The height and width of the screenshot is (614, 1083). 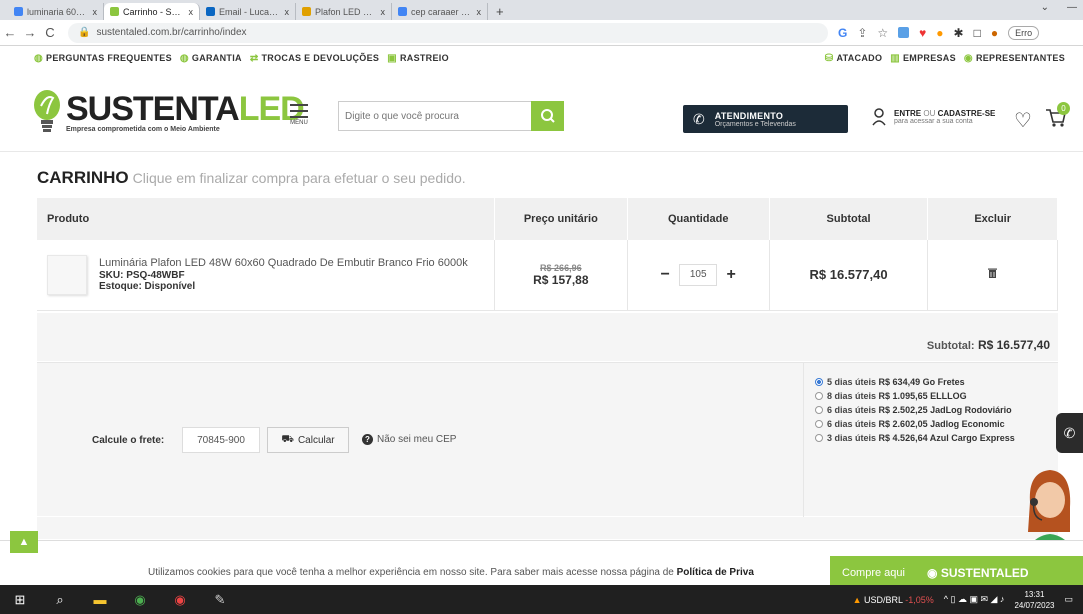 What do you see at coordinates (731, 275) in the screenshot?
I see `qty-increase-button: +` at bounding box center [731, 275].